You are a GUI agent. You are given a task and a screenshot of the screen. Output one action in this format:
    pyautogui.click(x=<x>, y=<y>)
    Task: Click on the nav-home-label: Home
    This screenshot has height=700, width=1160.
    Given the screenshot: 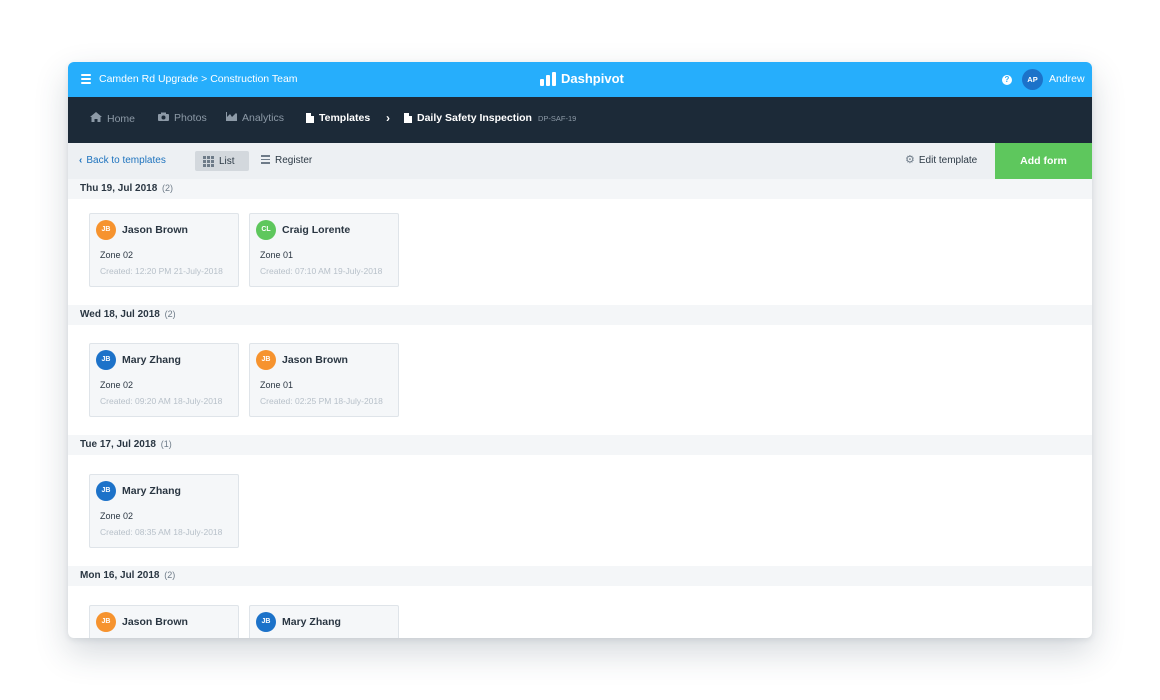 What is the action you would take?
    pyautogui.click(x=121, y=118)
    